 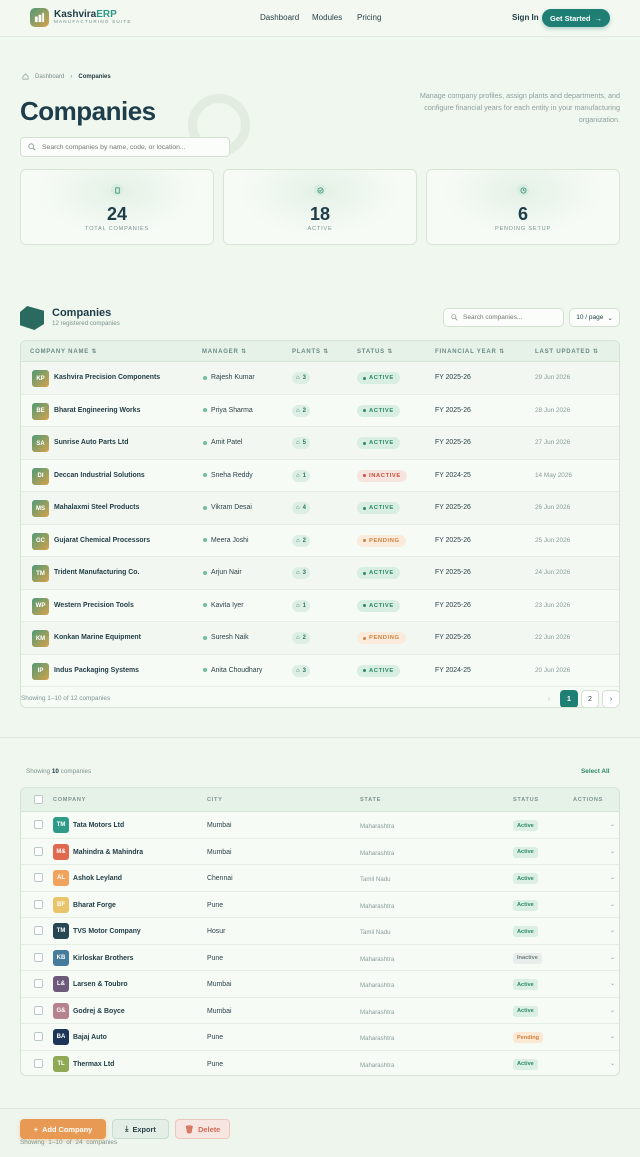 What do you see at coordinates (103, 958) in the screenshot?
I see `company-name: Kirloskar Brothers` at bounding box center [103, 958].